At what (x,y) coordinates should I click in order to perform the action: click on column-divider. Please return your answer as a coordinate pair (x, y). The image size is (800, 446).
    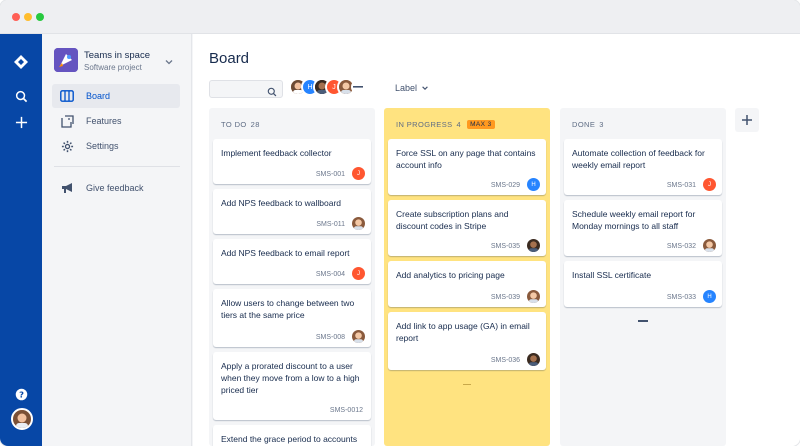
    Looking at the image, I should click on (643, 321).